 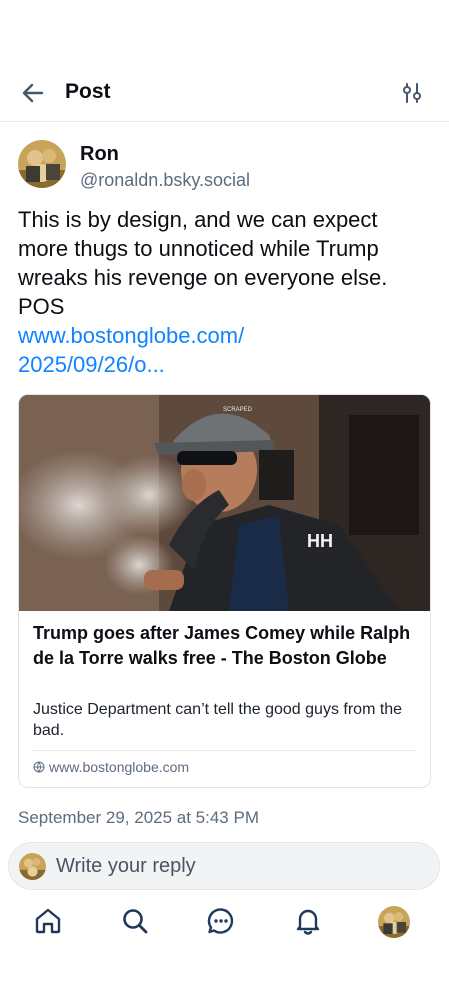 I want to click on tab-profile, so click(x=394, y=922).